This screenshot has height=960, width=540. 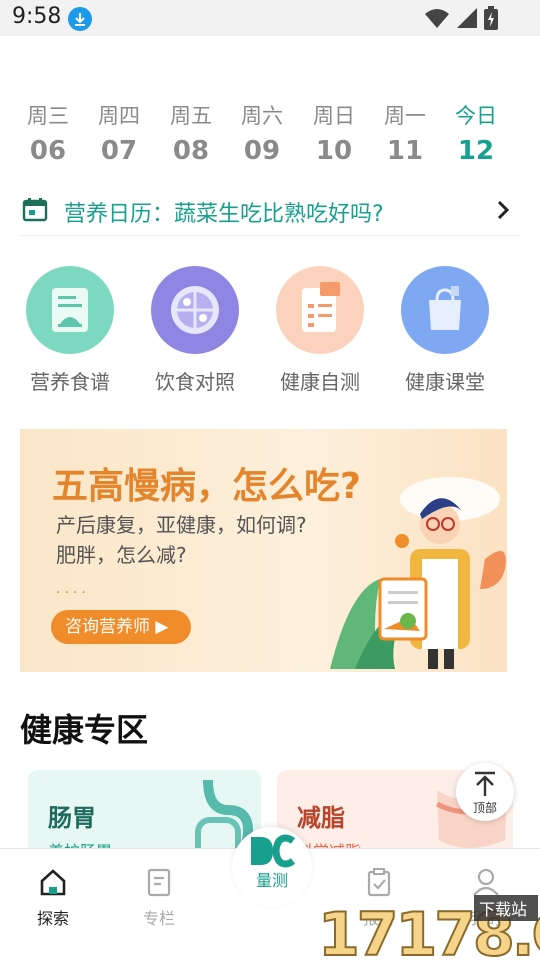 What do you see at coordinates (270, 18) in the screenshot?
I see `status-bar: 9:58` at bounding box center [270, 18].